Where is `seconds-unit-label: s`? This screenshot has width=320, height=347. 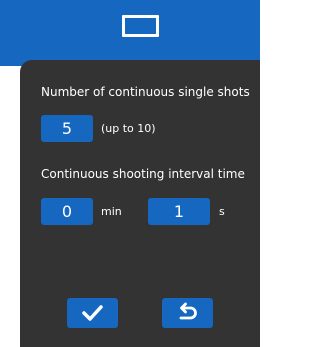 seconds-unit-label: s is located at coordinates (222, 211).